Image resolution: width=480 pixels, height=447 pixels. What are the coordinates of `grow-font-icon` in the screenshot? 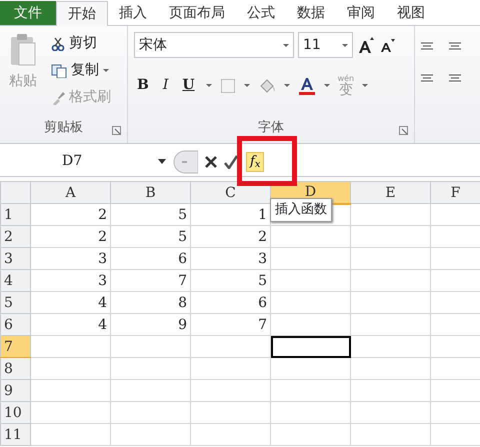 It's located at (366, 45).